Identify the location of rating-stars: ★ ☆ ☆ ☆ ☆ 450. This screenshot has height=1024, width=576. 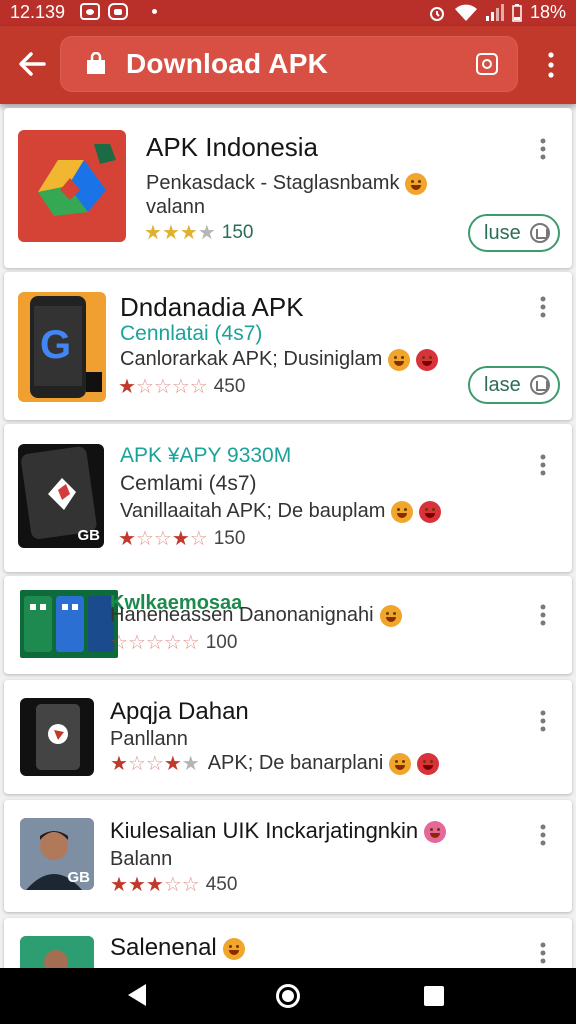
(181, 387).